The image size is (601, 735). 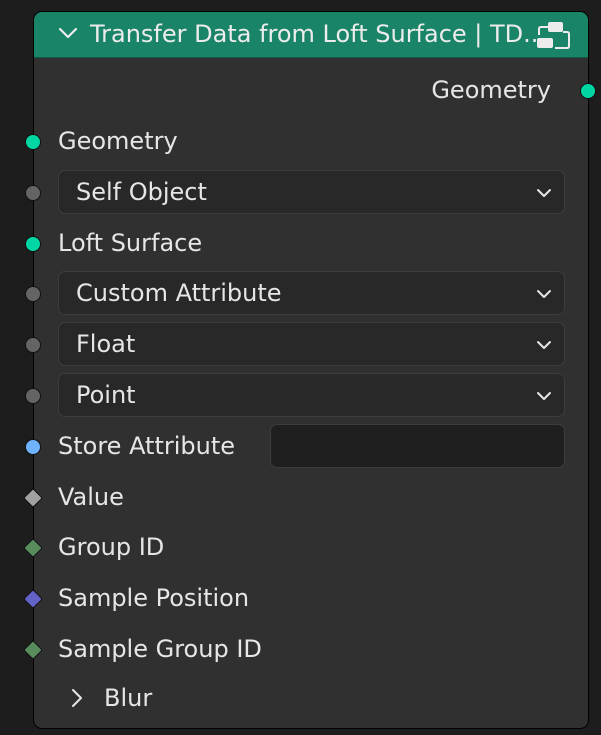 What do you see at coordinates (417, 446) in the screenshot?
I see `store-attribute-field` at bounding box center [417, 446].